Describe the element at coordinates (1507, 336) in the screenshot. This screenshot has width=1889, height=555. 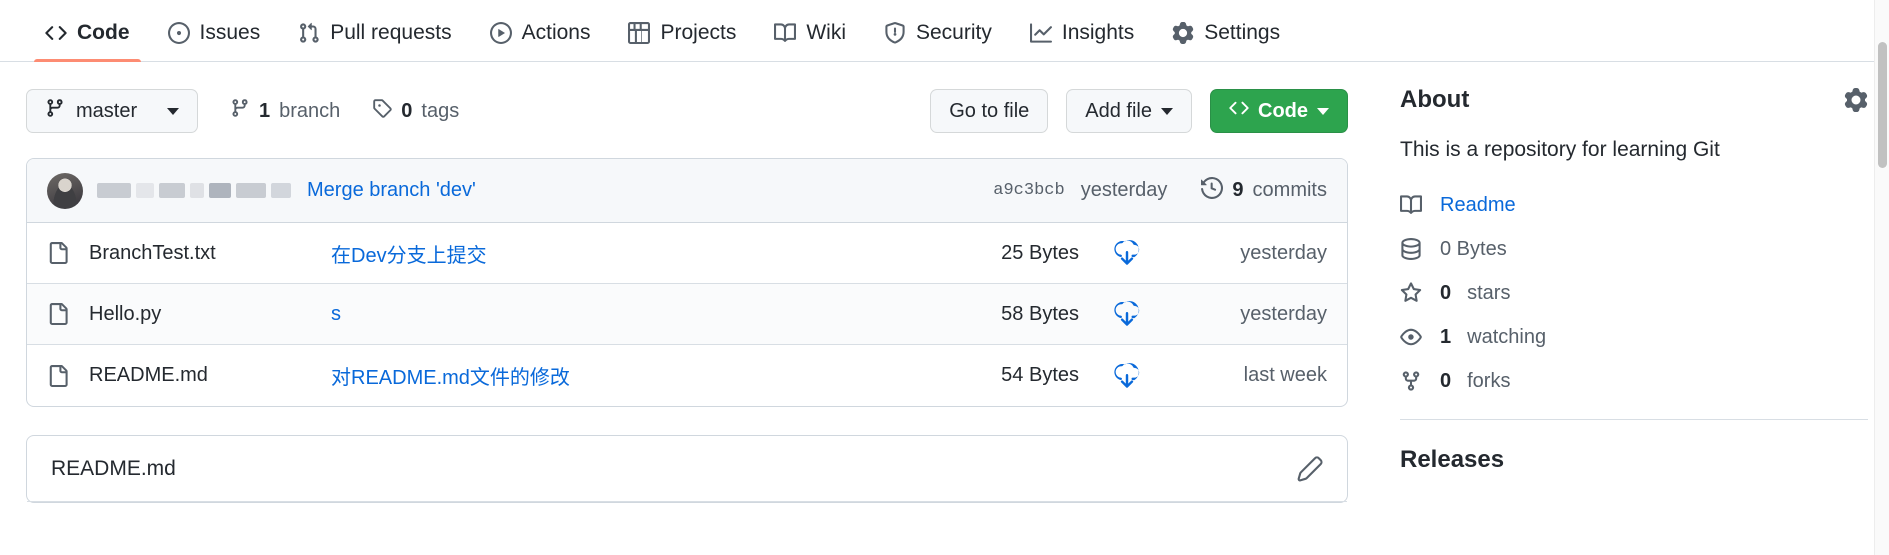
I see `sidebar-item-label: watching` at that location.